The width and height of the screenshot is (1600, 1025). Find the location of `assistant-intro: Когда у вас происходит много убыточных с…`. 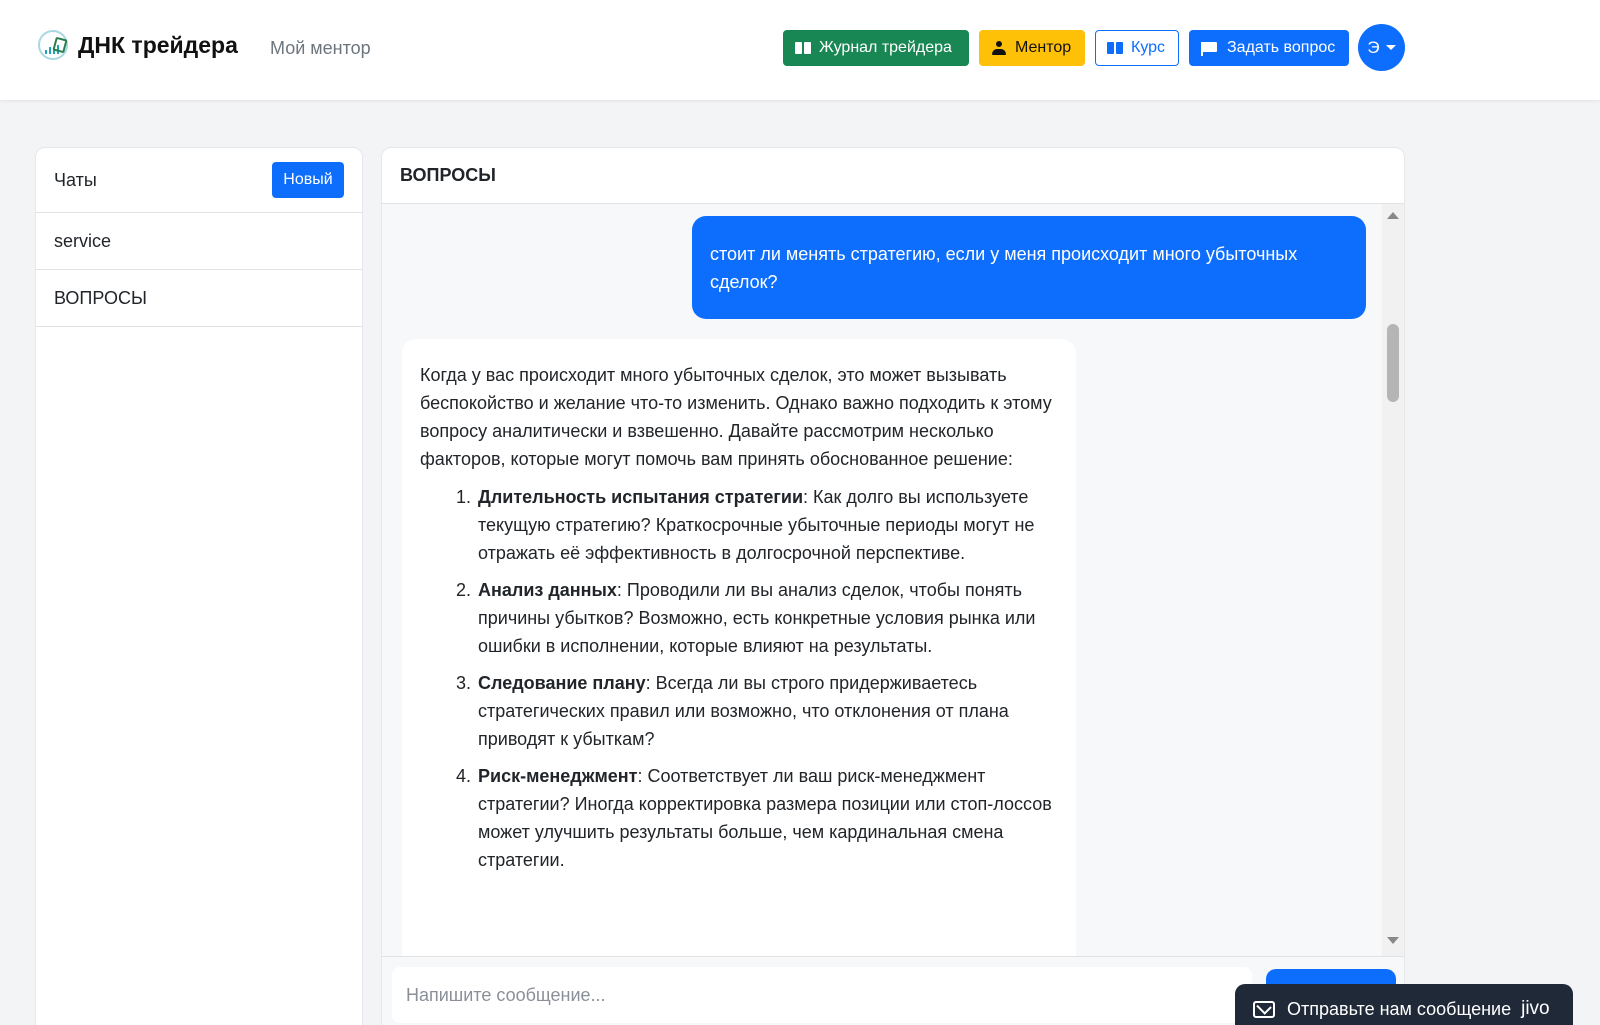

assistant-intro: Когда у вас происходит много убыточных с… is located at coordinates (736, 417).